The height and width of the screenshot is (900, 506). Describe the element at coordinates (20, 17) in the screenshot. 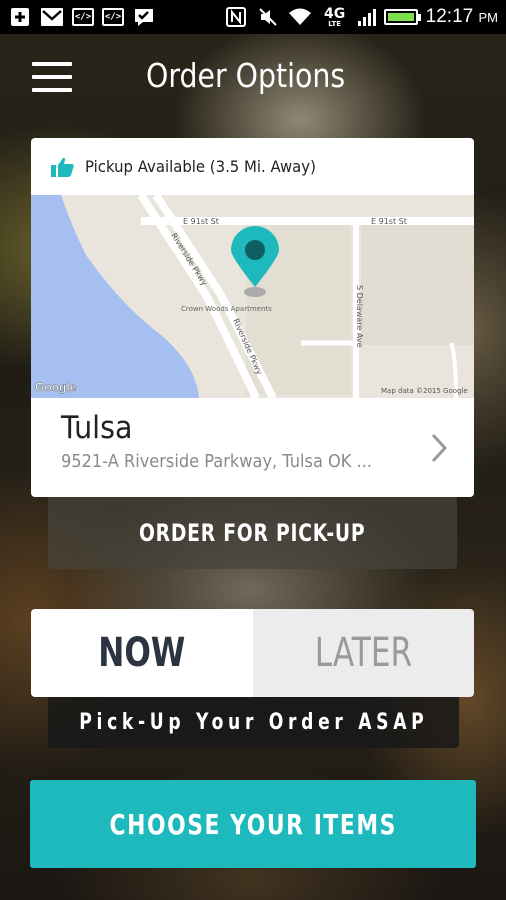

I see `add-icon` at that location.